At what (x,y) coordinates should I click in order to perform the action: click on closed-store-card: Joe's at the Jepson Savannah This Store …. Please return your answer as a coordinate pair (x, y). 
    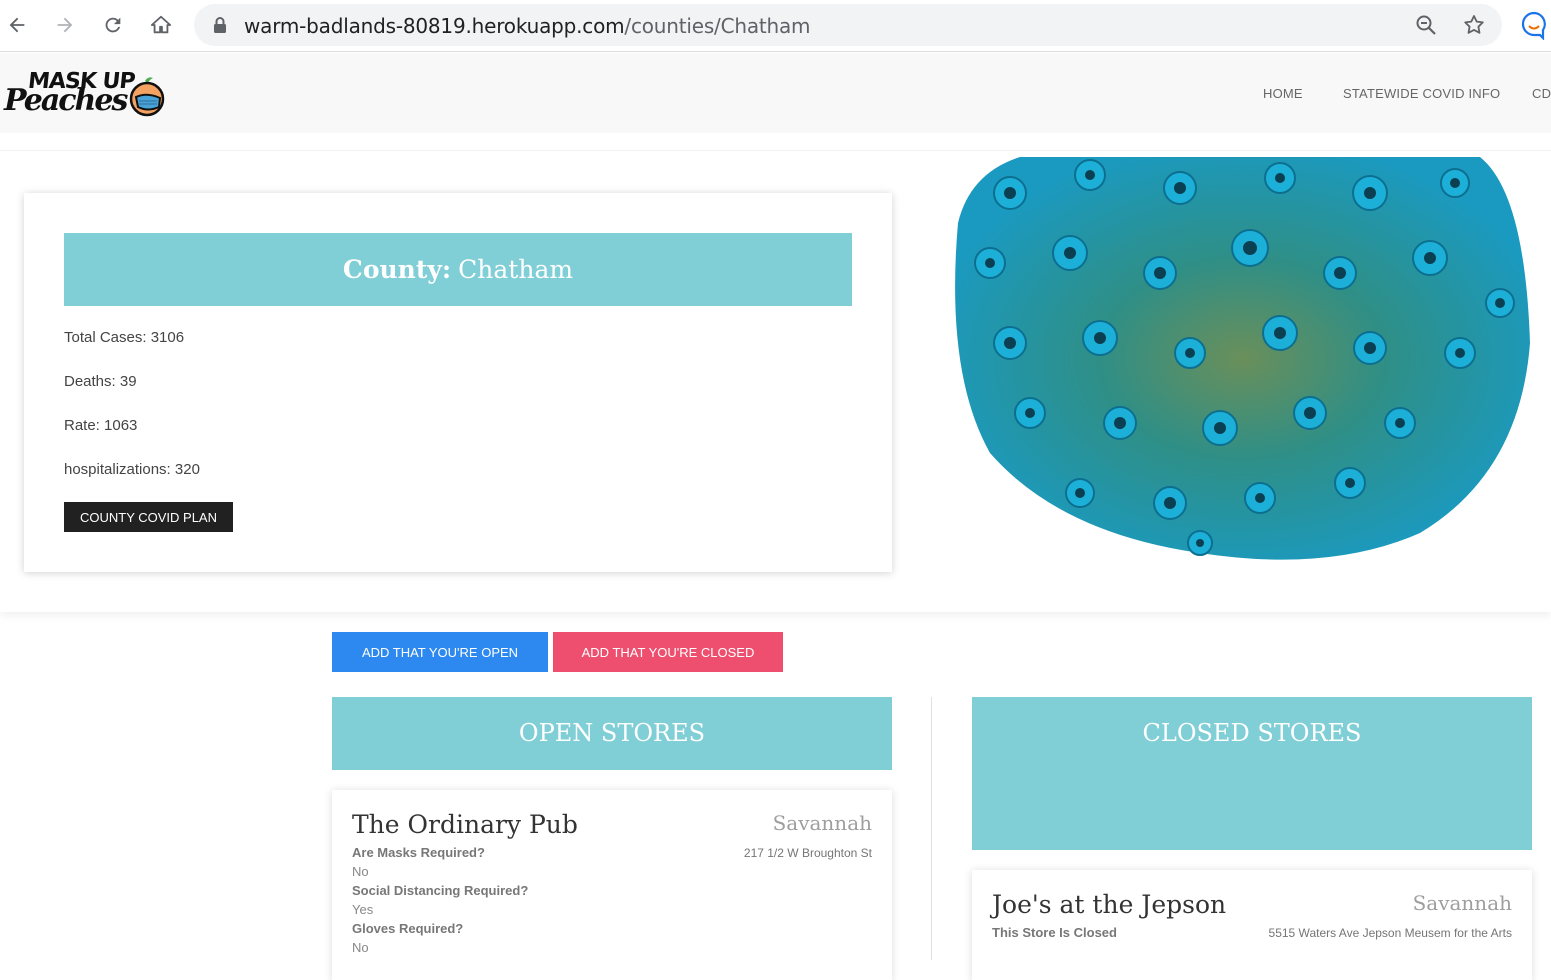
    Looking at the image, I should click on (1252, 925).